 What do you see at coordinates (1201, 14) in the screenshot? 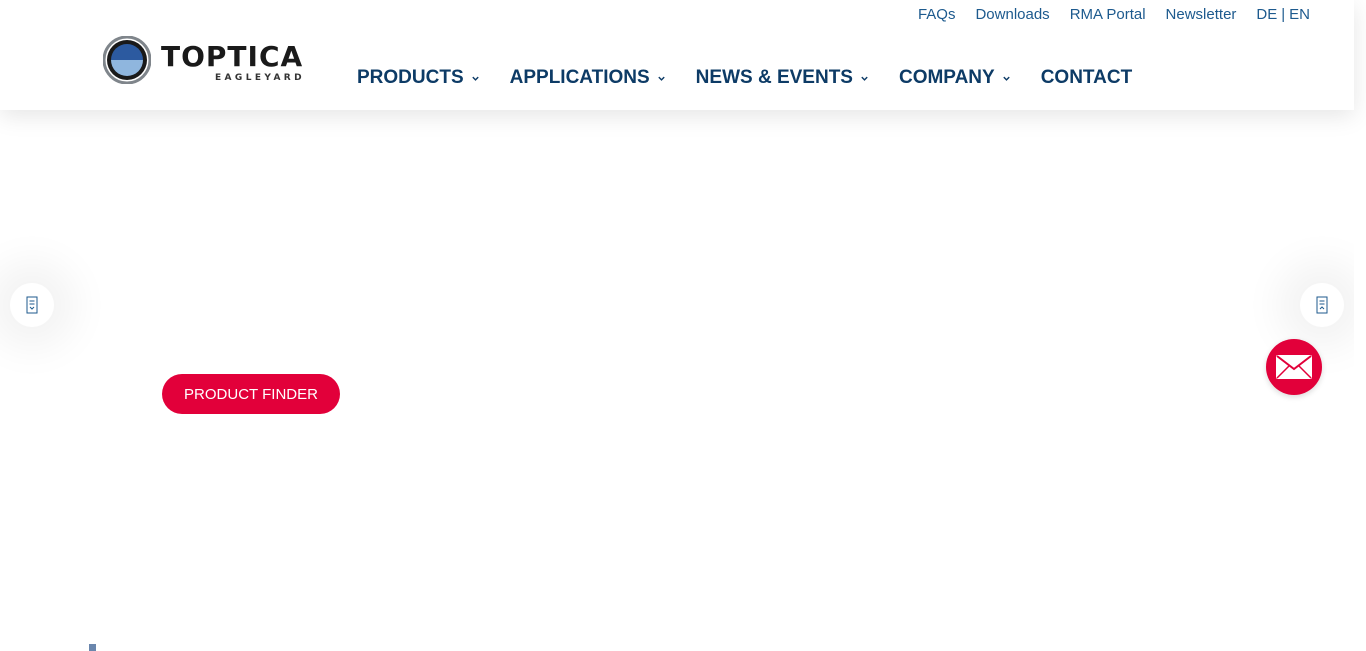
I see `newsletter-link: Newsletter` at bounding box center [1201, 14].